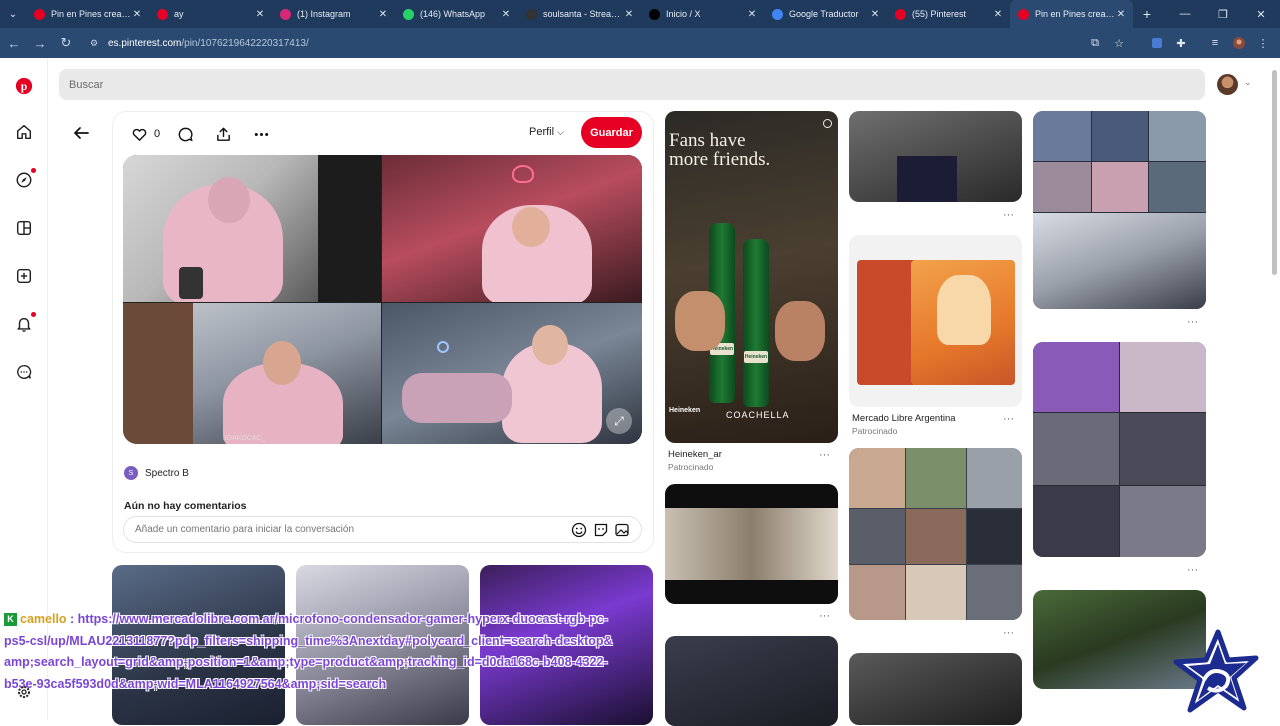 This screenshot has width=1280, height=726. Describe the element at coordinates (707, 140) in the screenshot. I see `ad-headline-line1: Fans have` at that location.